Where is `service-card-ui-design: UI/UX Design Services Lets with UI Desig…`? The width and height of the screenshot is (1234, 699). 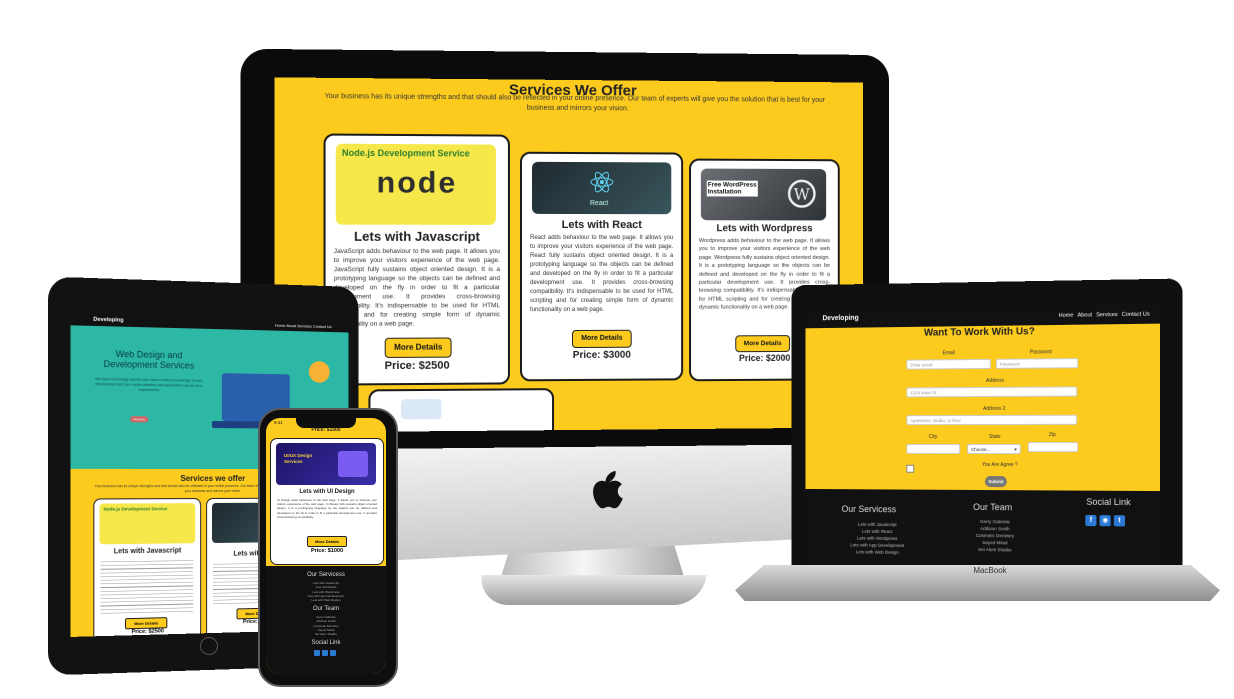
service-card-ui-design: UI/UX Design Services Lets with UI Desig… is located at coordinates (327, 501).